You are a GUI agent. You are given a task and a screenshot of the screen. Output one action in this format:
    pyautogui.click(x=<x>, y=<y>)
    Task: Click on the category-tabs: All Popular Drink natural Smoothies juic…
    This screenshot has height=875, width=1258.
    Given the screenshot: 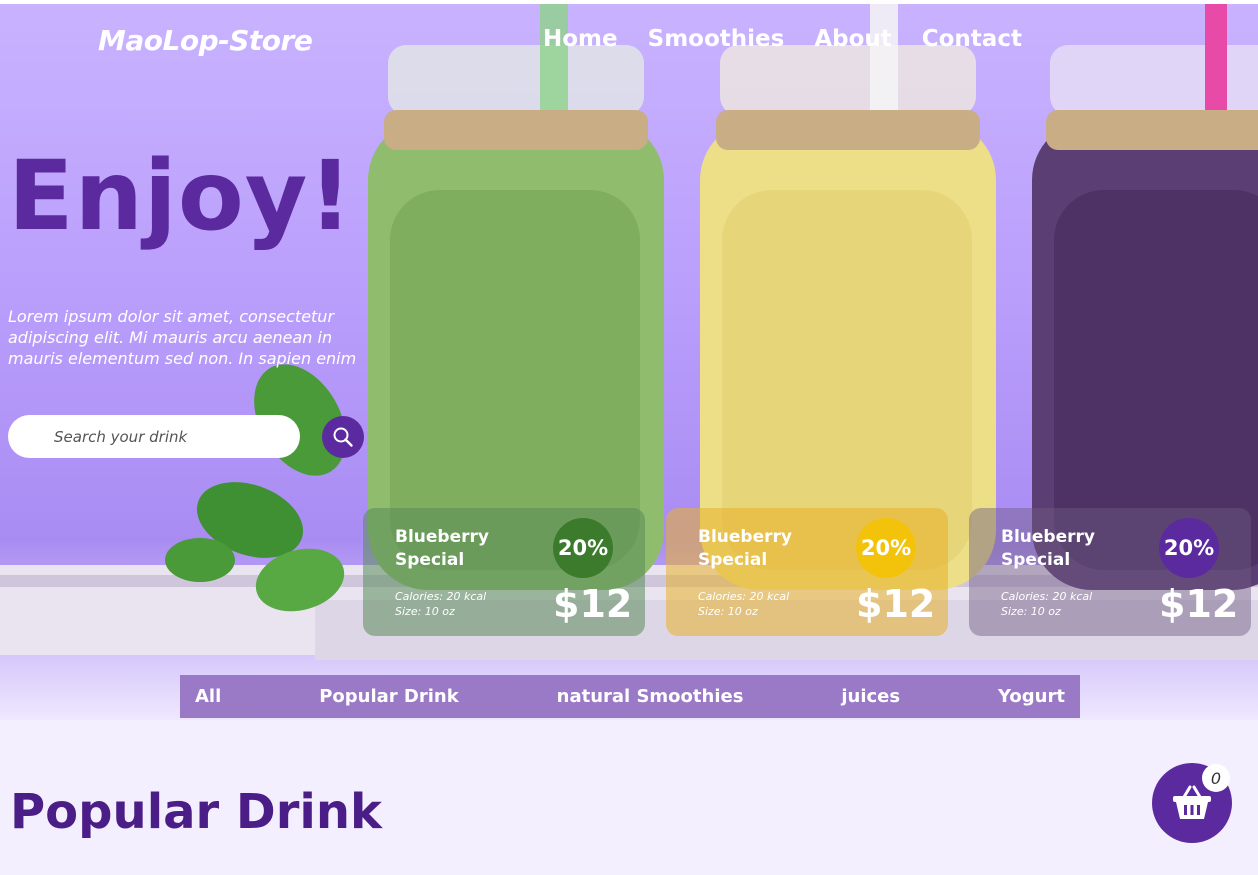 What is the action you would take?
    pyautogui.click(x=630, y=696)
    